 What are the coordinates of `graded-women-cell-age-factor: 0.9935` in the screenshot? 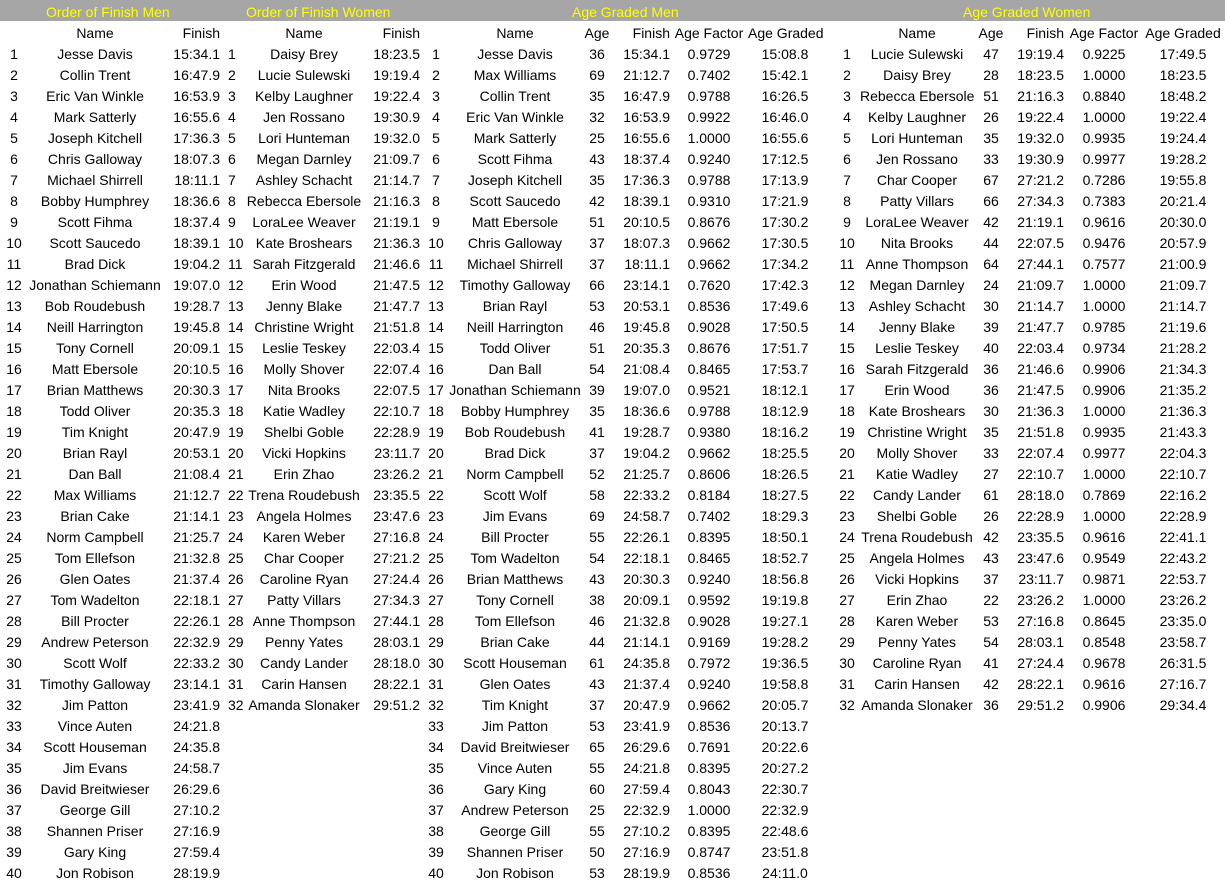 It's located at (1104, 432).